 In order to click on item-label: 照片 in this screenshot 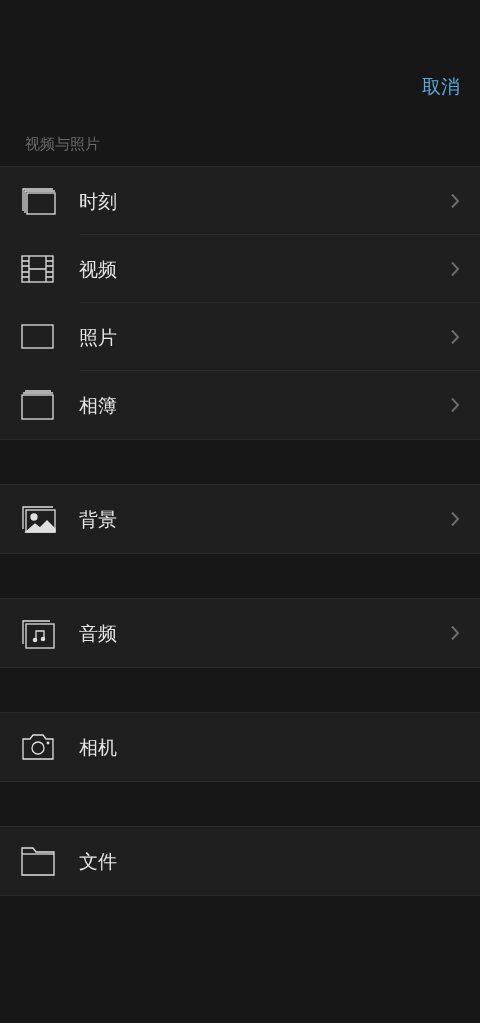, I will do `click(98, 337)`.